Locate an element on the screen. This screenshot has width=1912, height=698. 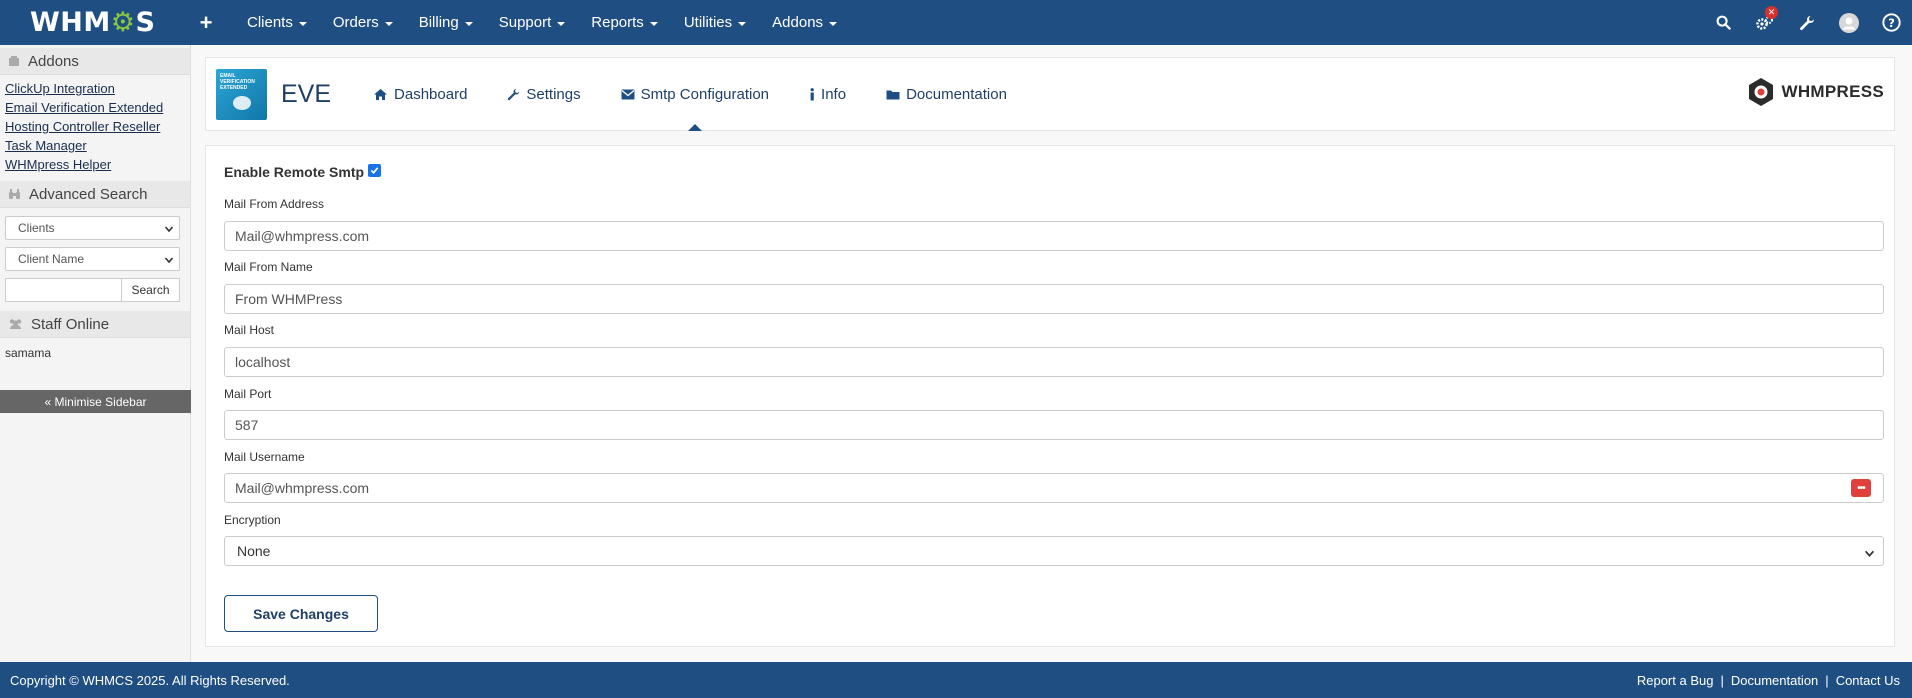
password-manager-icon: ••• is located at coordinates (1861, 488).